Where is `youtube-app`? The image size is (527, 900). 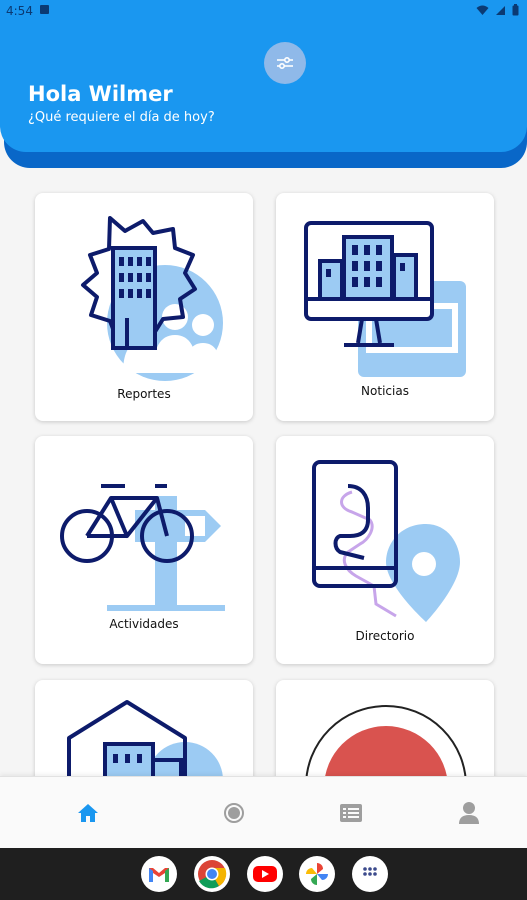 youtube-app is located at coordinates (265, 874).